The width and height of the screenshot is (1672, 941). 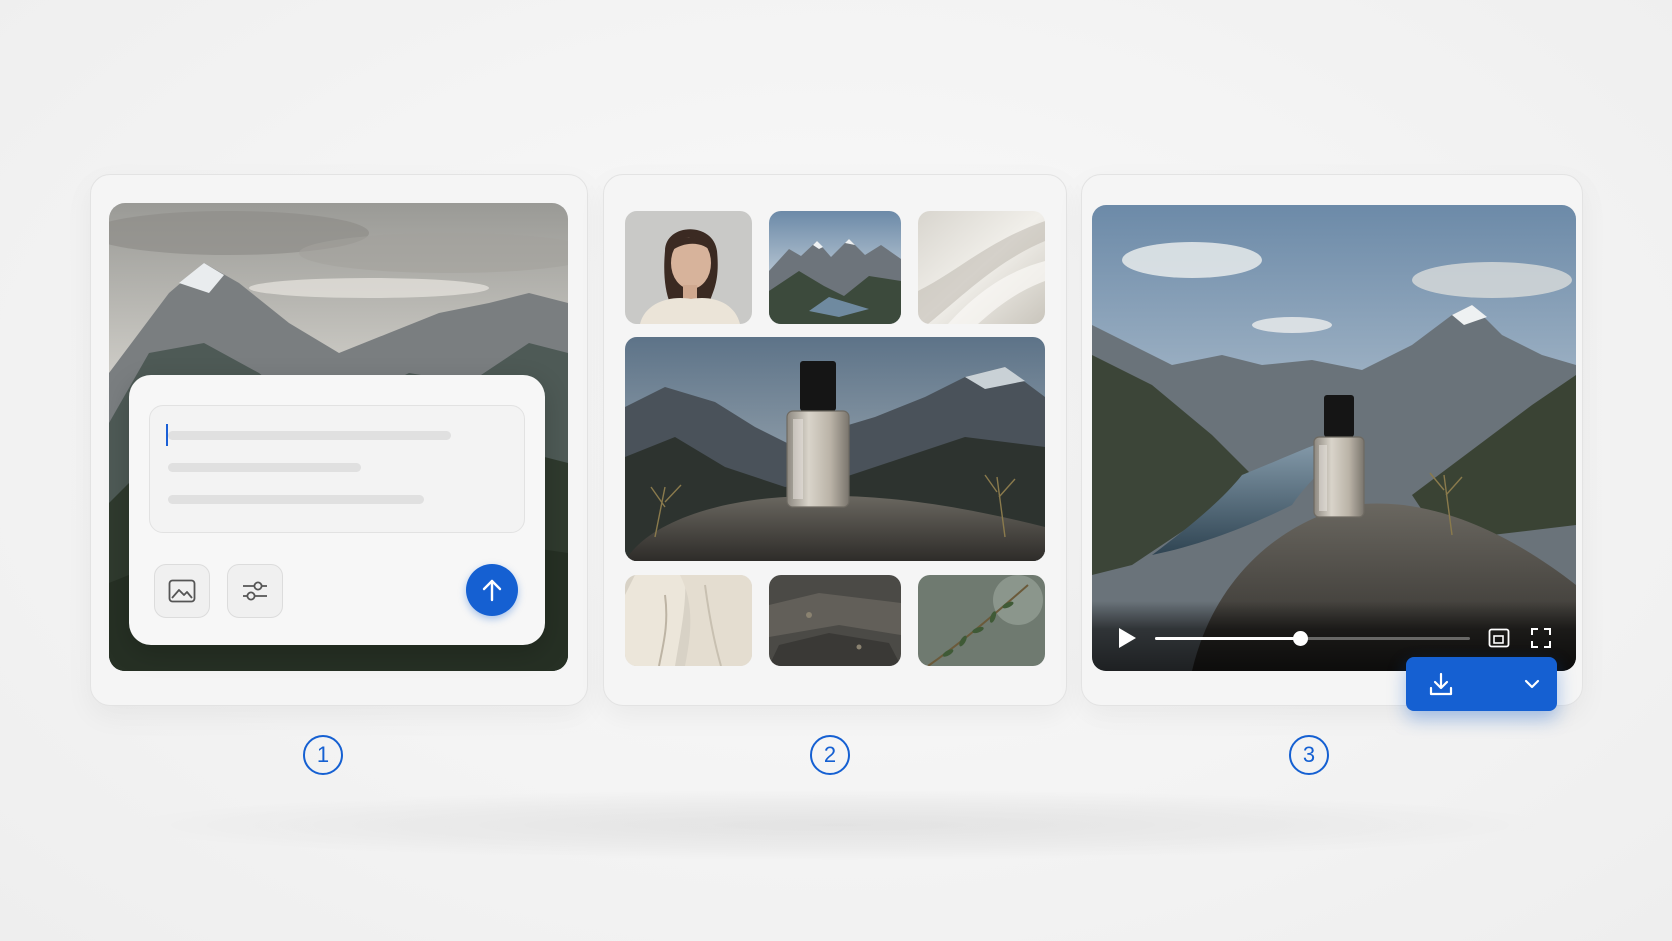 What do you see at coordinates (1300, 638) in the screenshot?
I see `seek-handle` at bounding box center [1300, 638].